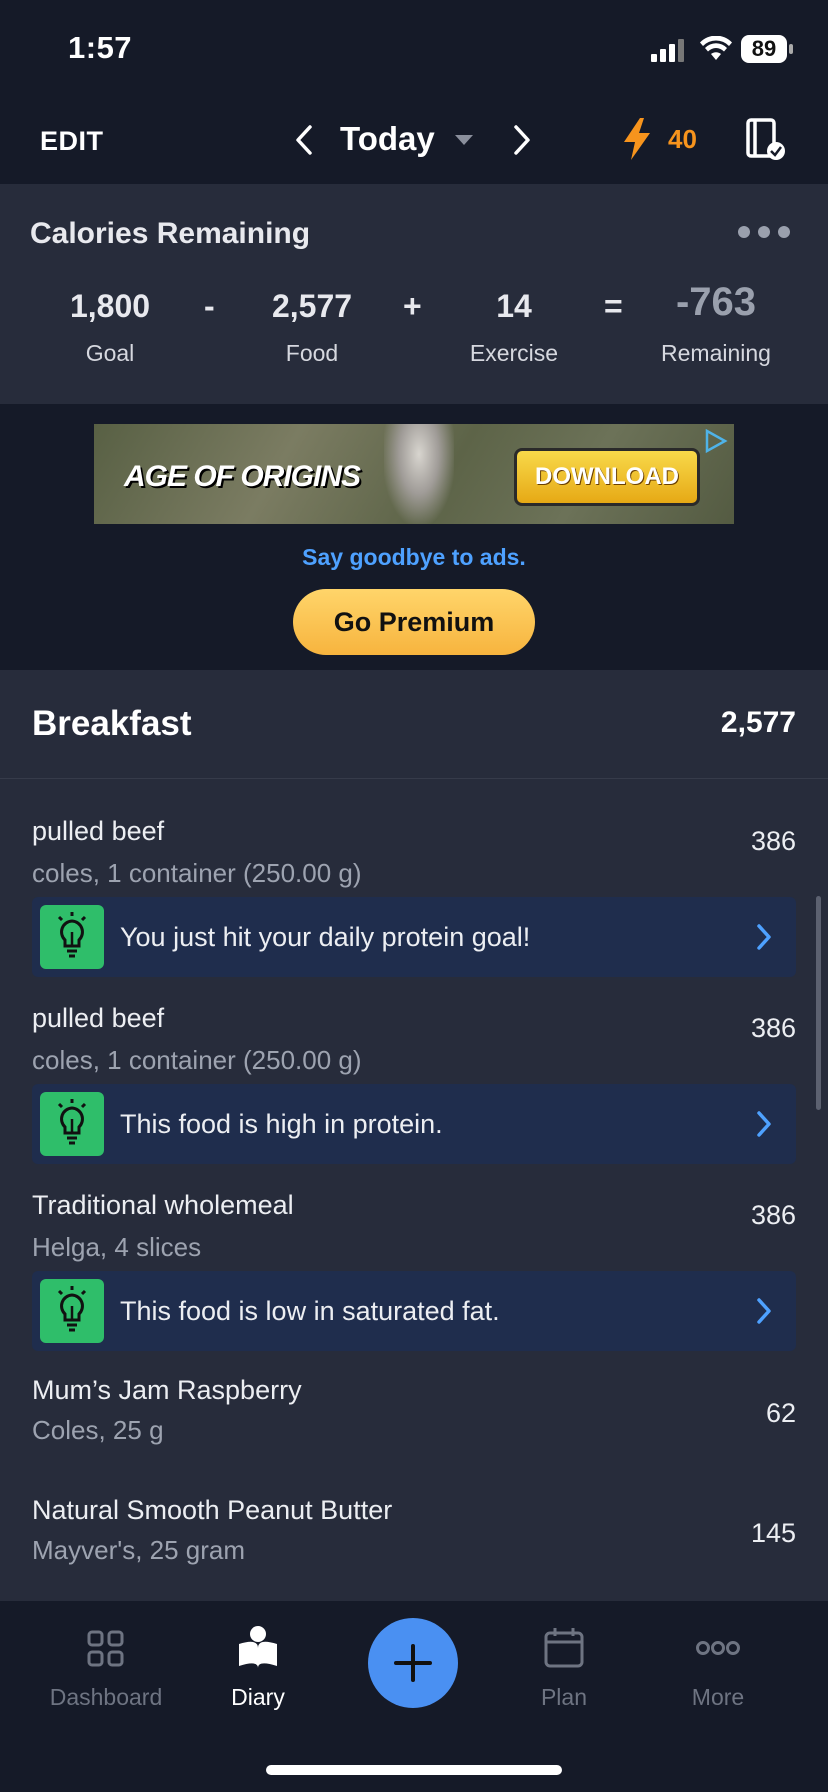  What do you see at coordinates (637, 139) in the screenshot?
I see `streak-bolt-icon` at bounding box center [637, 139].